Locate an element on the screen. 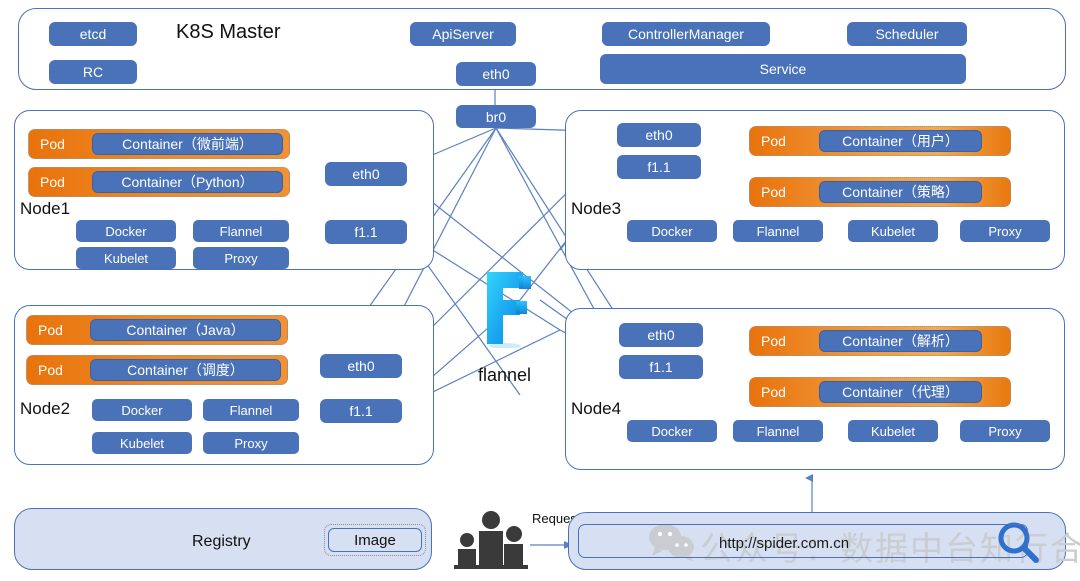  node3-name: Node3 is located at coordinates (596, 208).